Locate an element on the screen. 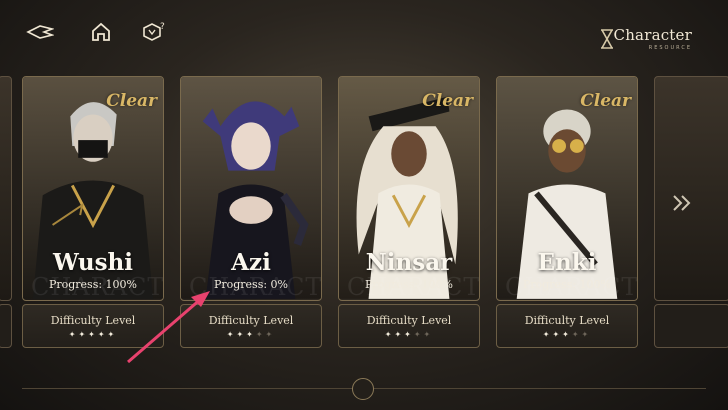 The image size is (728, 410). back-arrow-icon is located at coordinates (40, 32).